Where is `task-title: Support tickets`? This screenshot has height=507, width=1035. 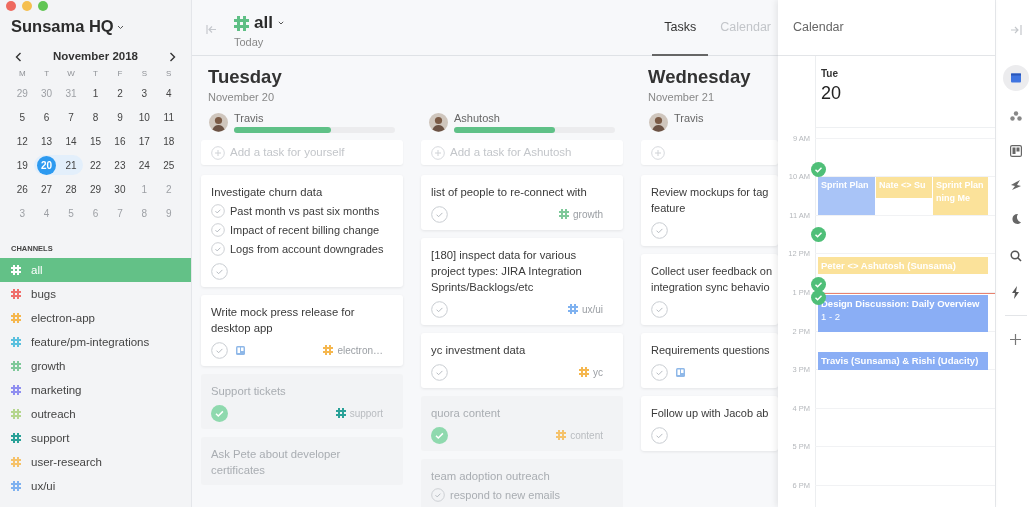 task-title: Support tickets is located at coordinates (249, 391).